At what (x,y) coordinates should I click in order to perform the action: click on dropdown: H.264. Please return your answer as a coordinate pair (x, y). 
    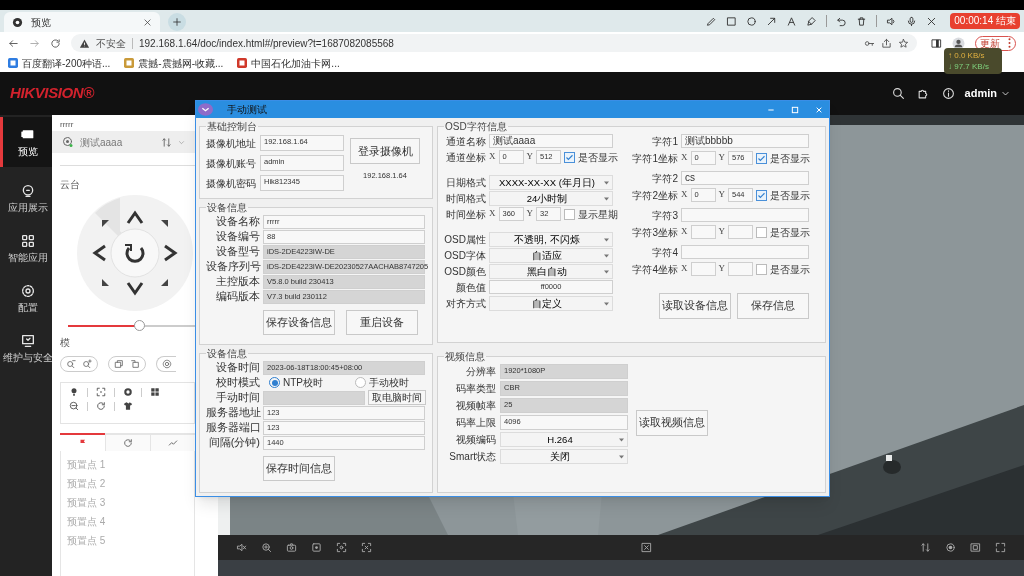
    Looking at the image, I should click on (564, 439).